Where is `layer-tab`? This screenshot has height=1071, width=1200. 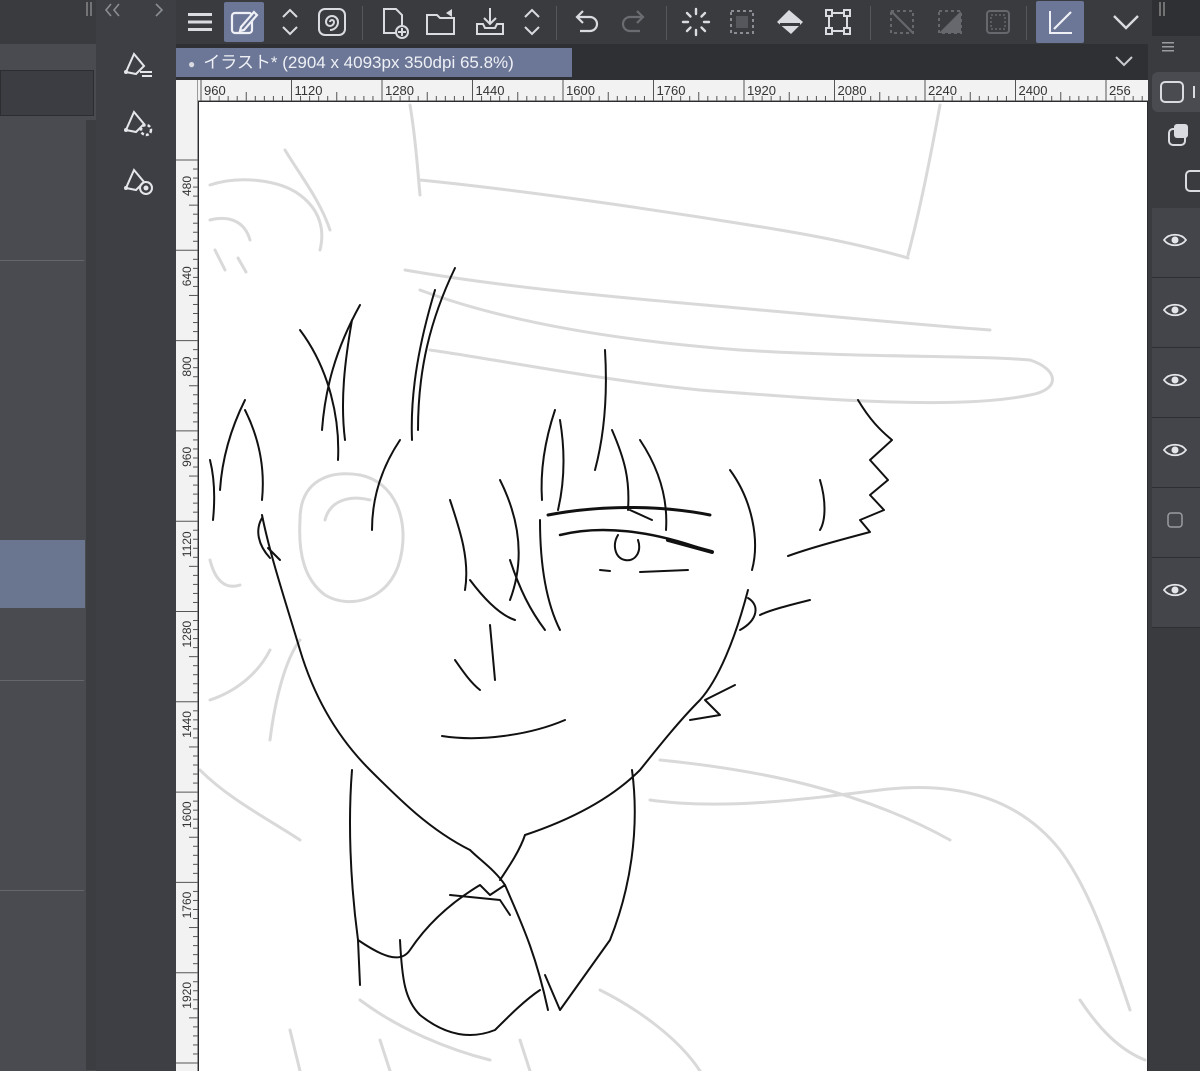
layer-tab is located at coordinates (1176, 92).